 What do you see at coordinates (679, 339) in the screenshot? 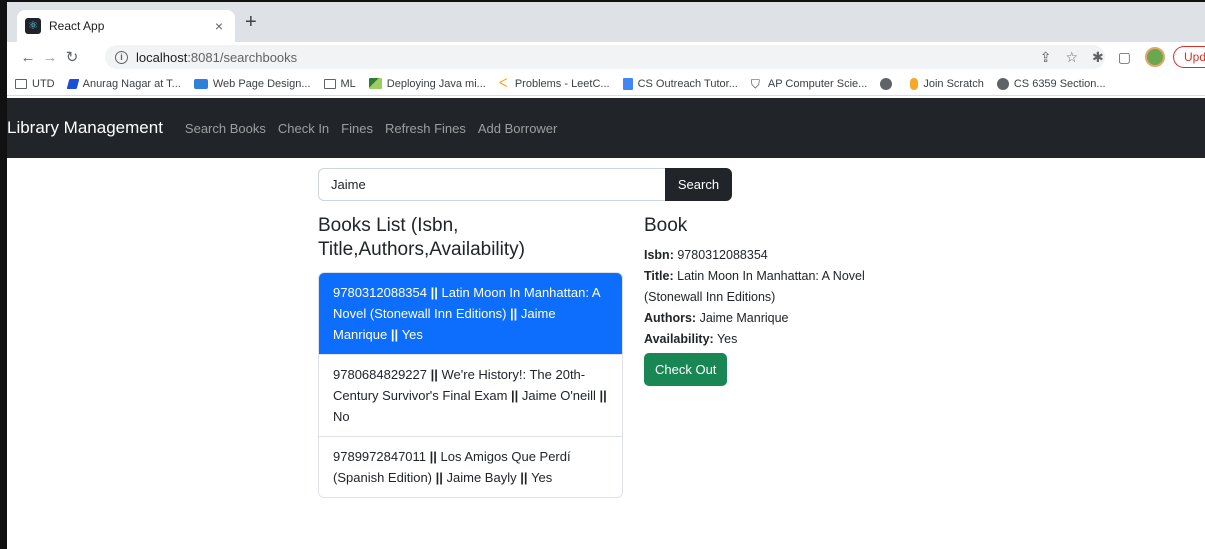
I see `availability-label: Availability:` at bounding box center [679, 339].